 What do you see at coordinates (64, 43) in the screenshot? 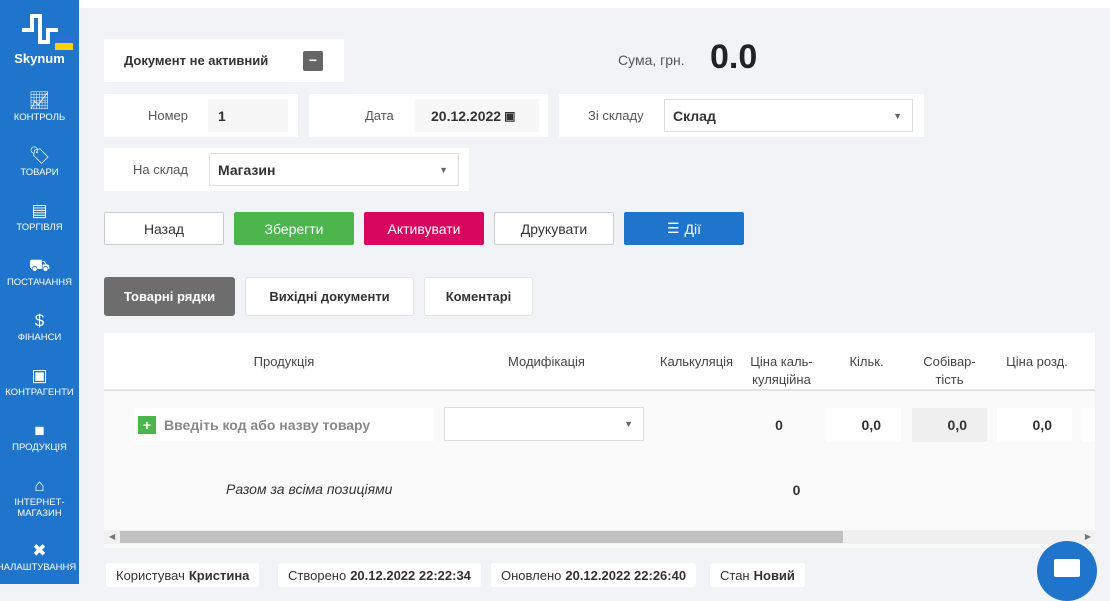
I see `ukraine-flag-icon` at bounding box center [64, 43].